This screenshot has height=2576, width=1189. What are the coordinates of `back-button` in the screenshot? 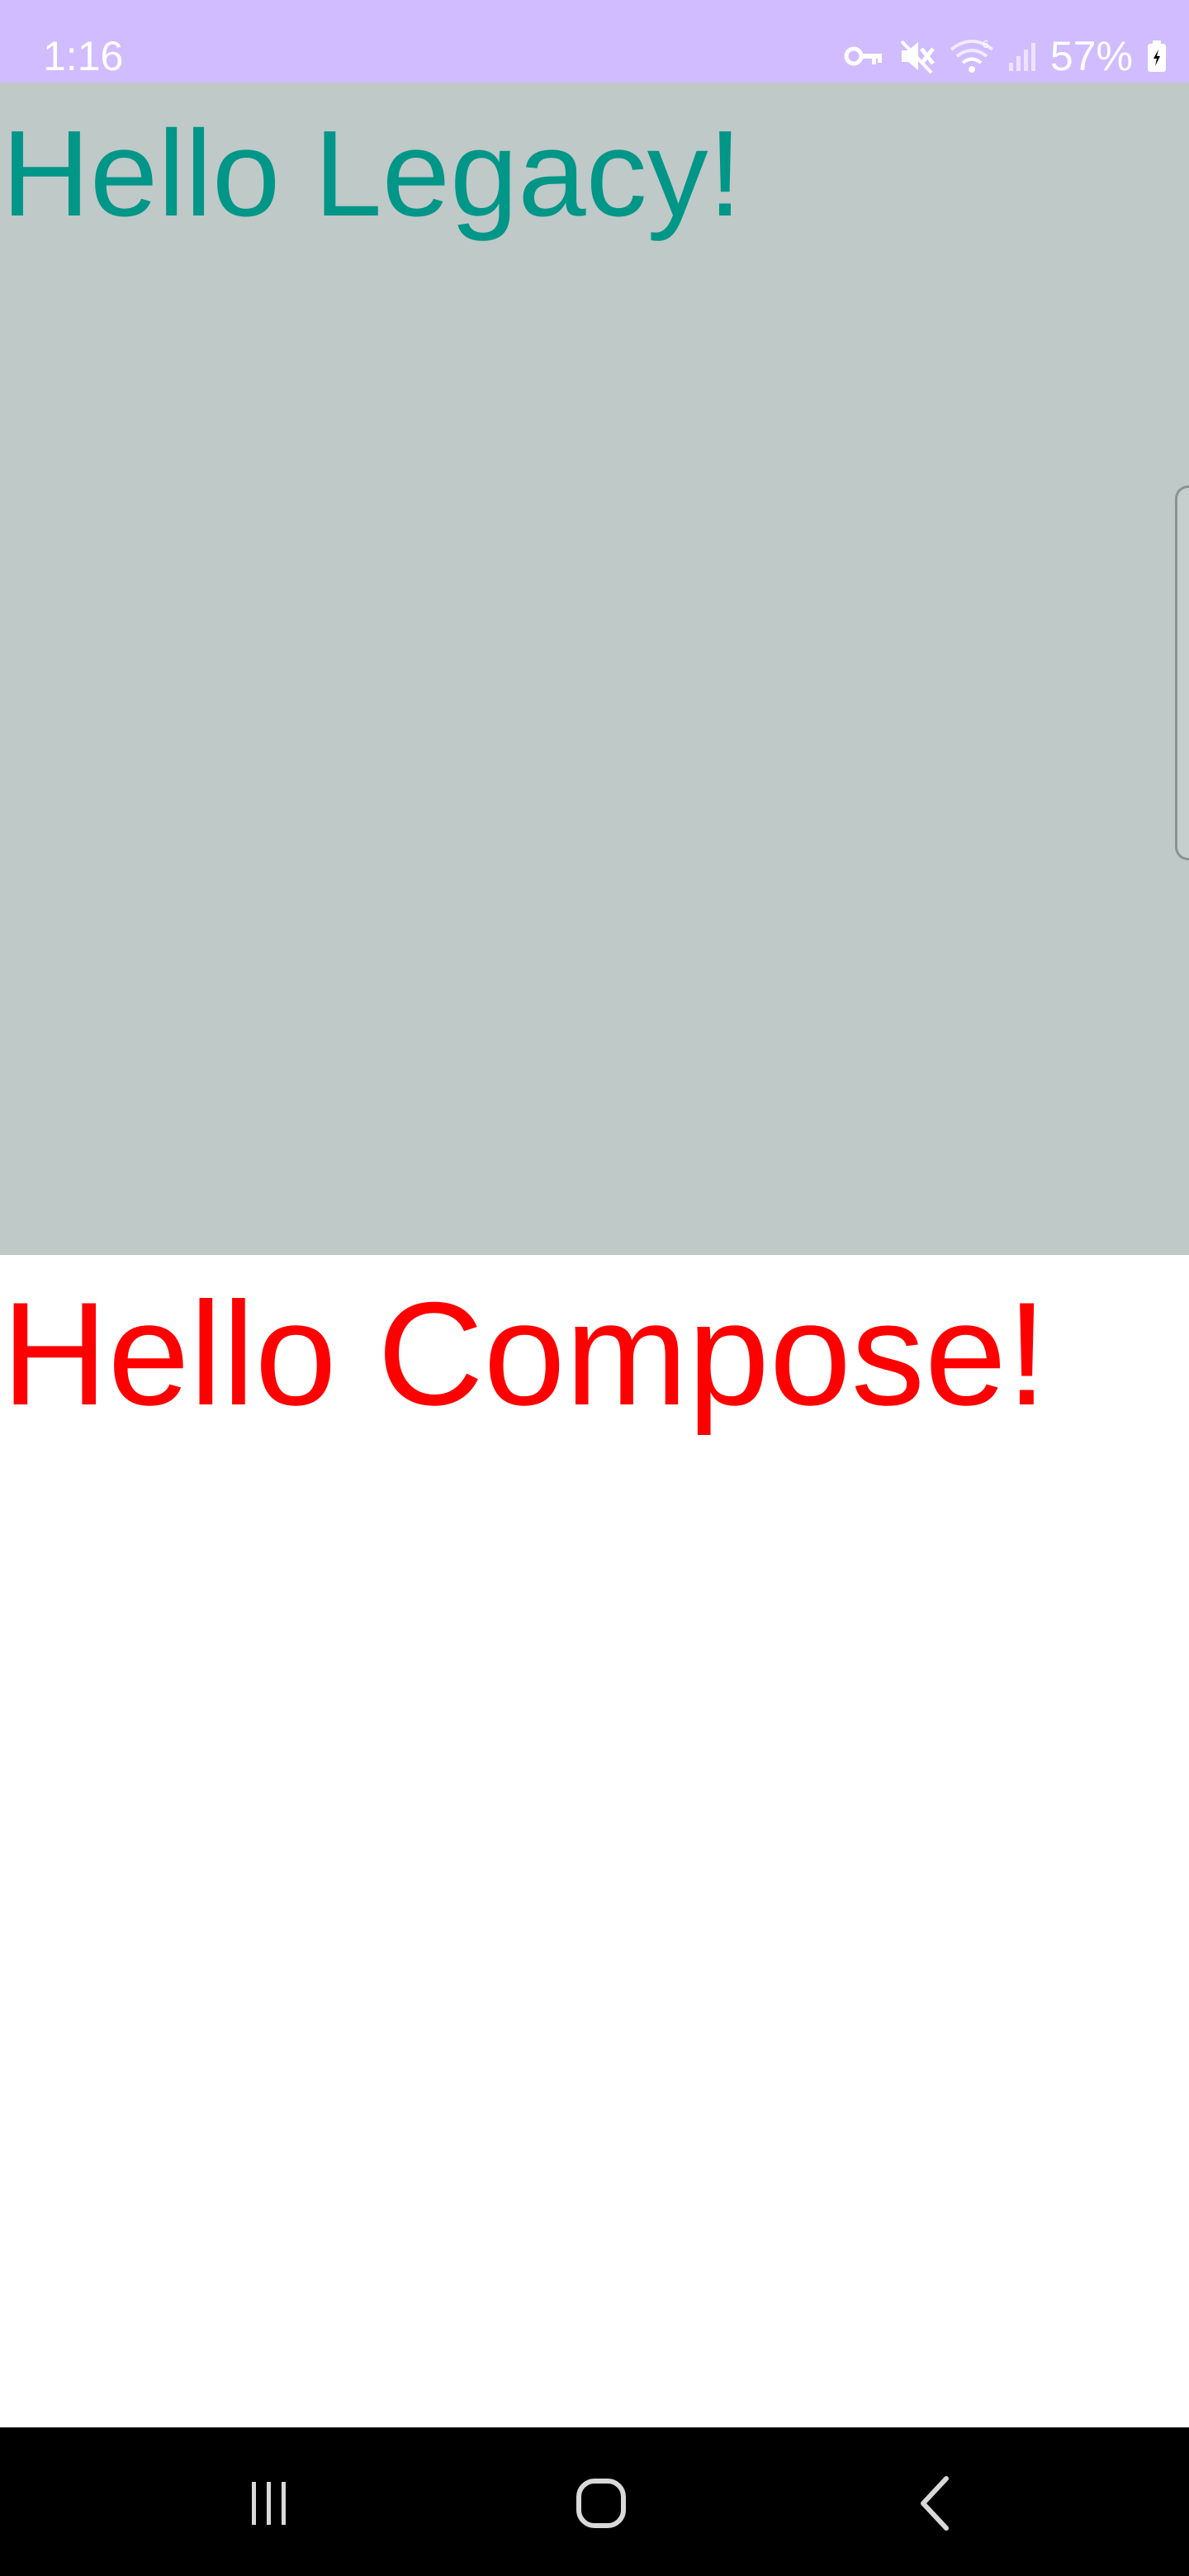 It's located at (934, 2503).